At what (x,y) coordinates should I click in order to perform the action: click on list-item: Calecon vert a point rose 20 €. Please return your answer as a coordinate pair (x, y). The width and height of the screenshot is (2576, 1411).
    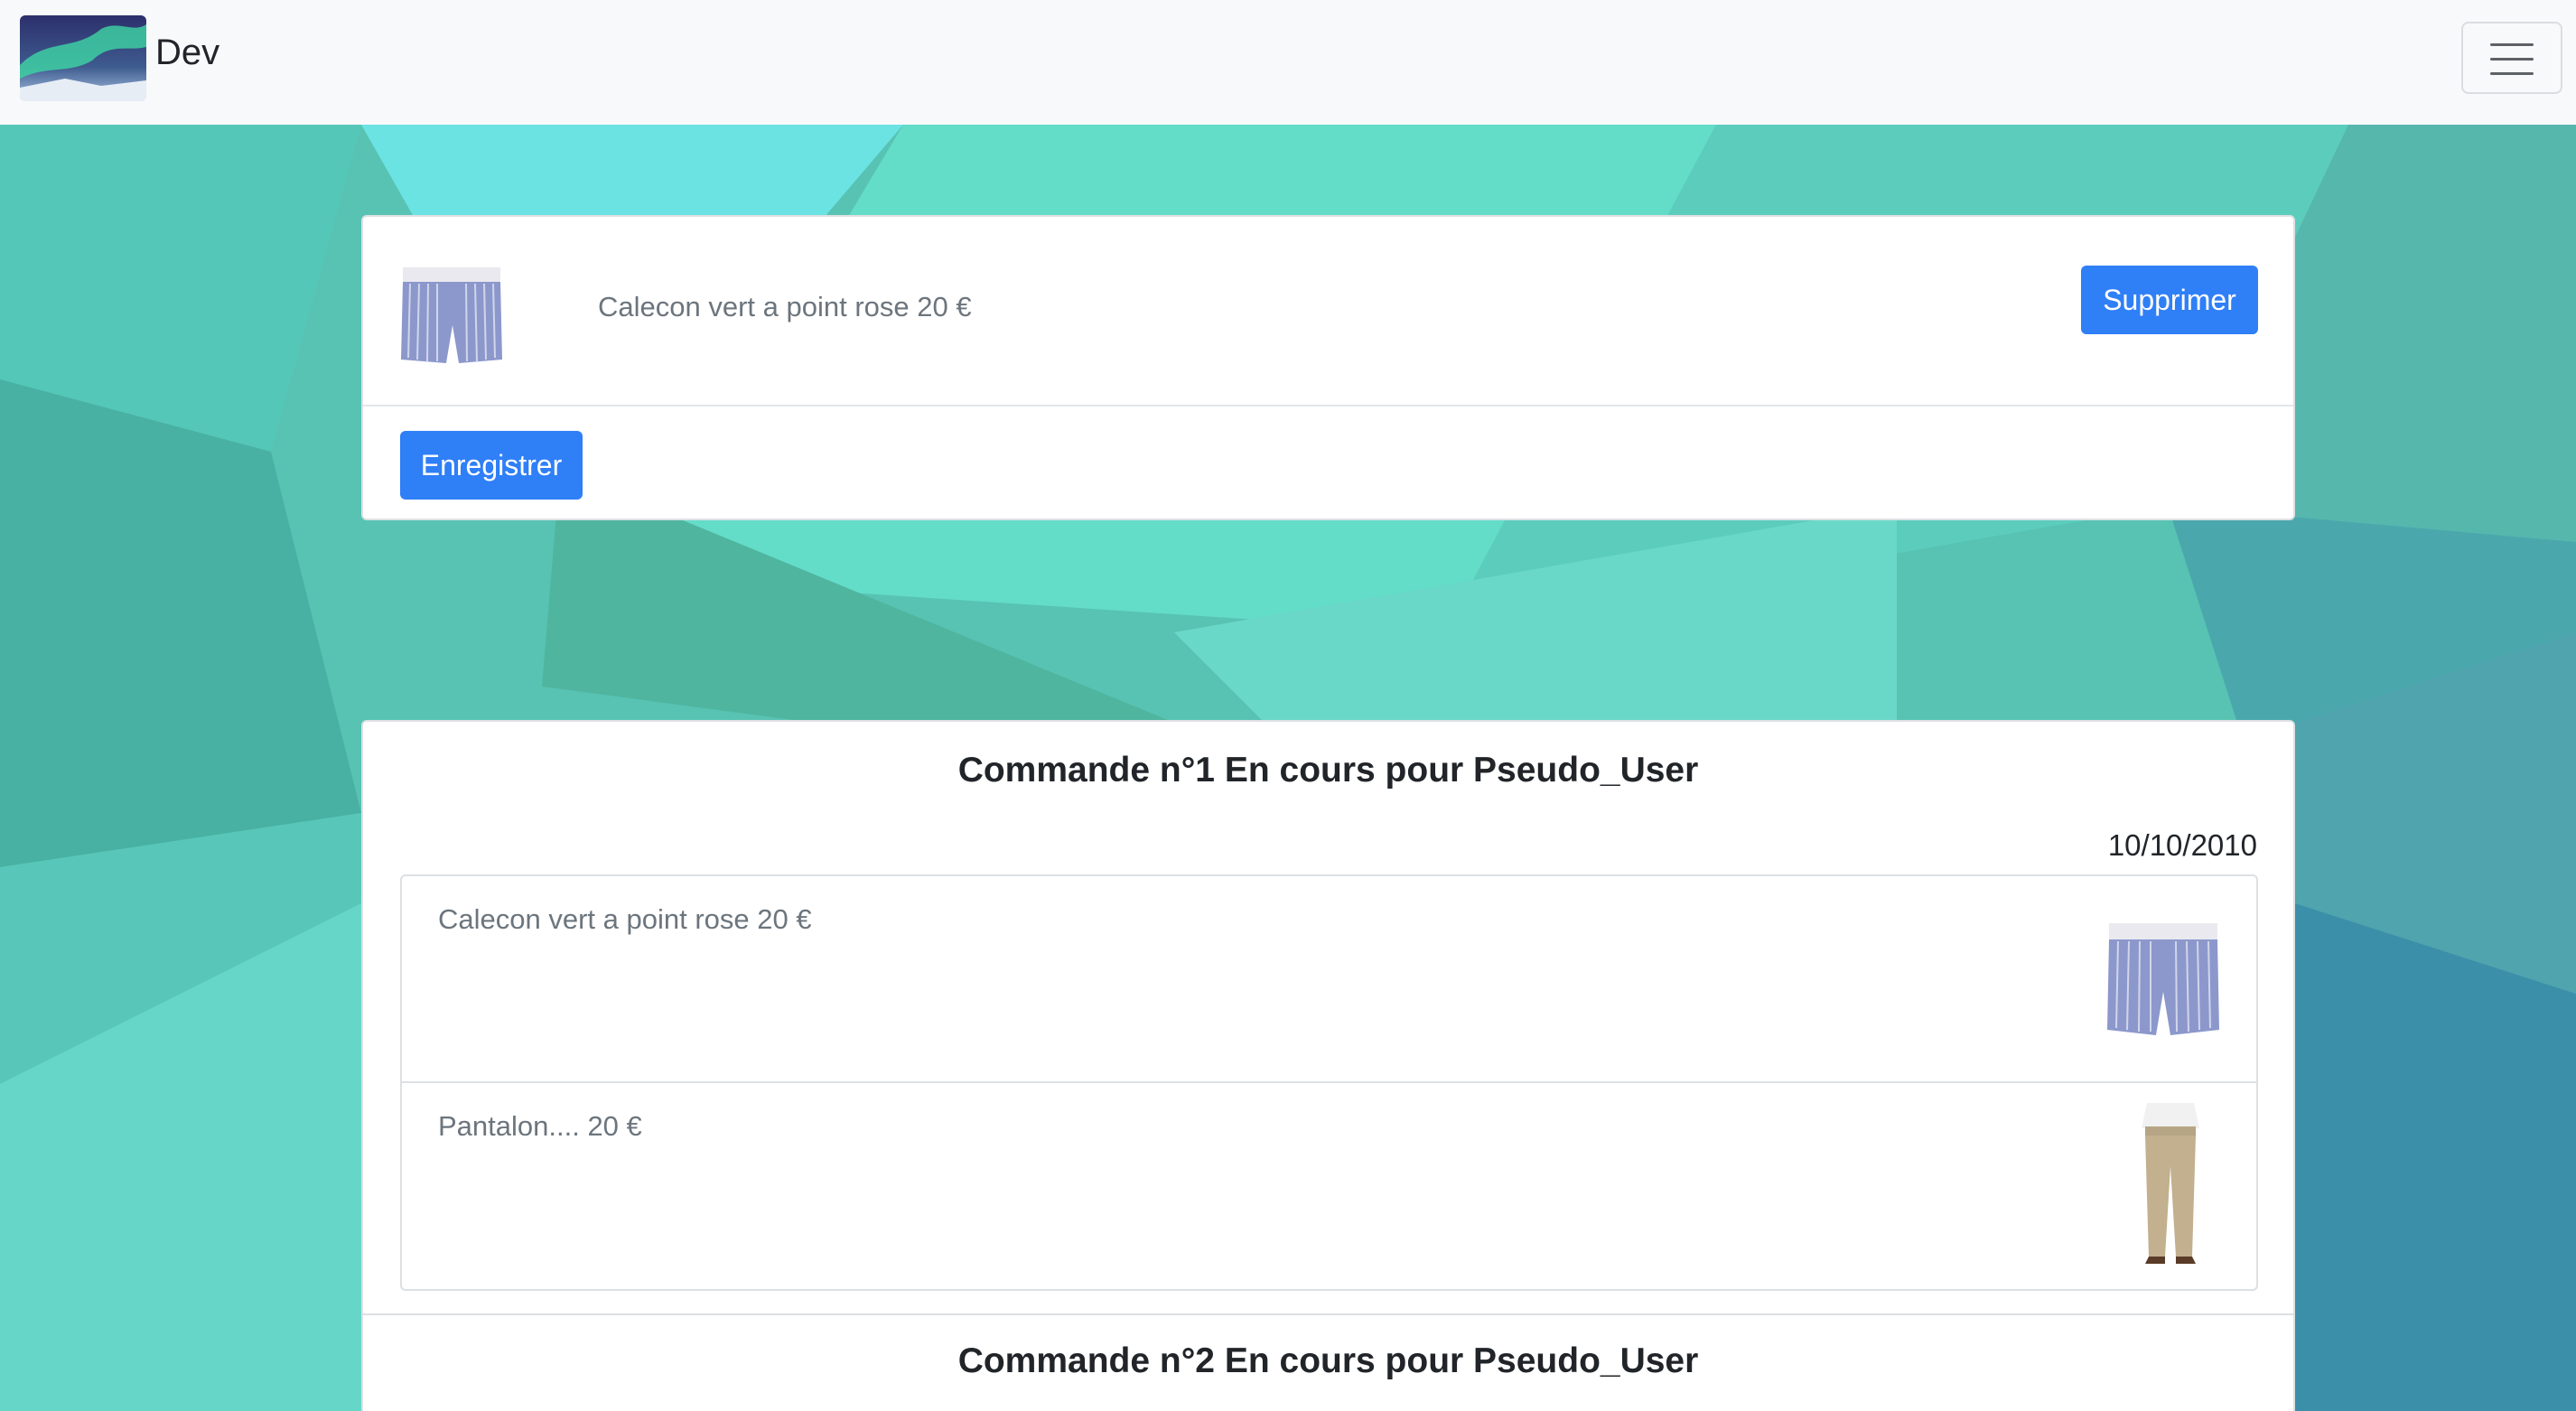
    Looking at the image, I should click on (1329, 979).